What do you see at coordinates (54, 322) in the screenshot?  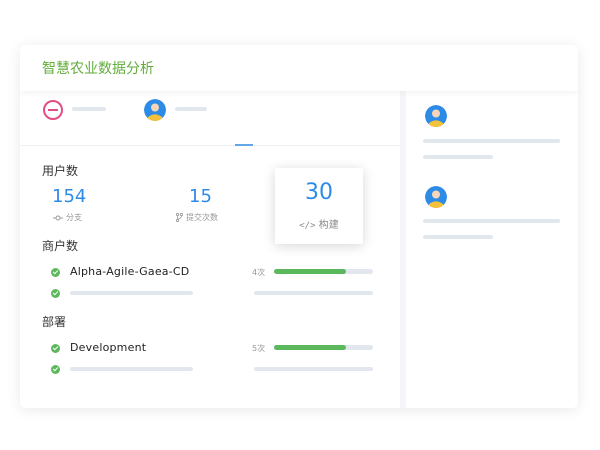 I see `deploy-section-title: 部署` at bounding box center [54, 322].